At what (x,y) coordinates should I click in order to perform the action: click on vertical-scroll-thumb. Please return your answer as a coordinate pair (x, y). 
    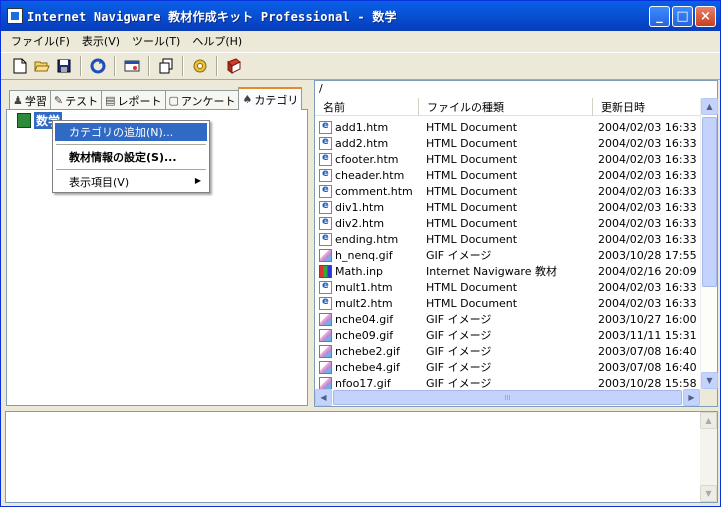
    Looking at the image, I should click on (709, 202).